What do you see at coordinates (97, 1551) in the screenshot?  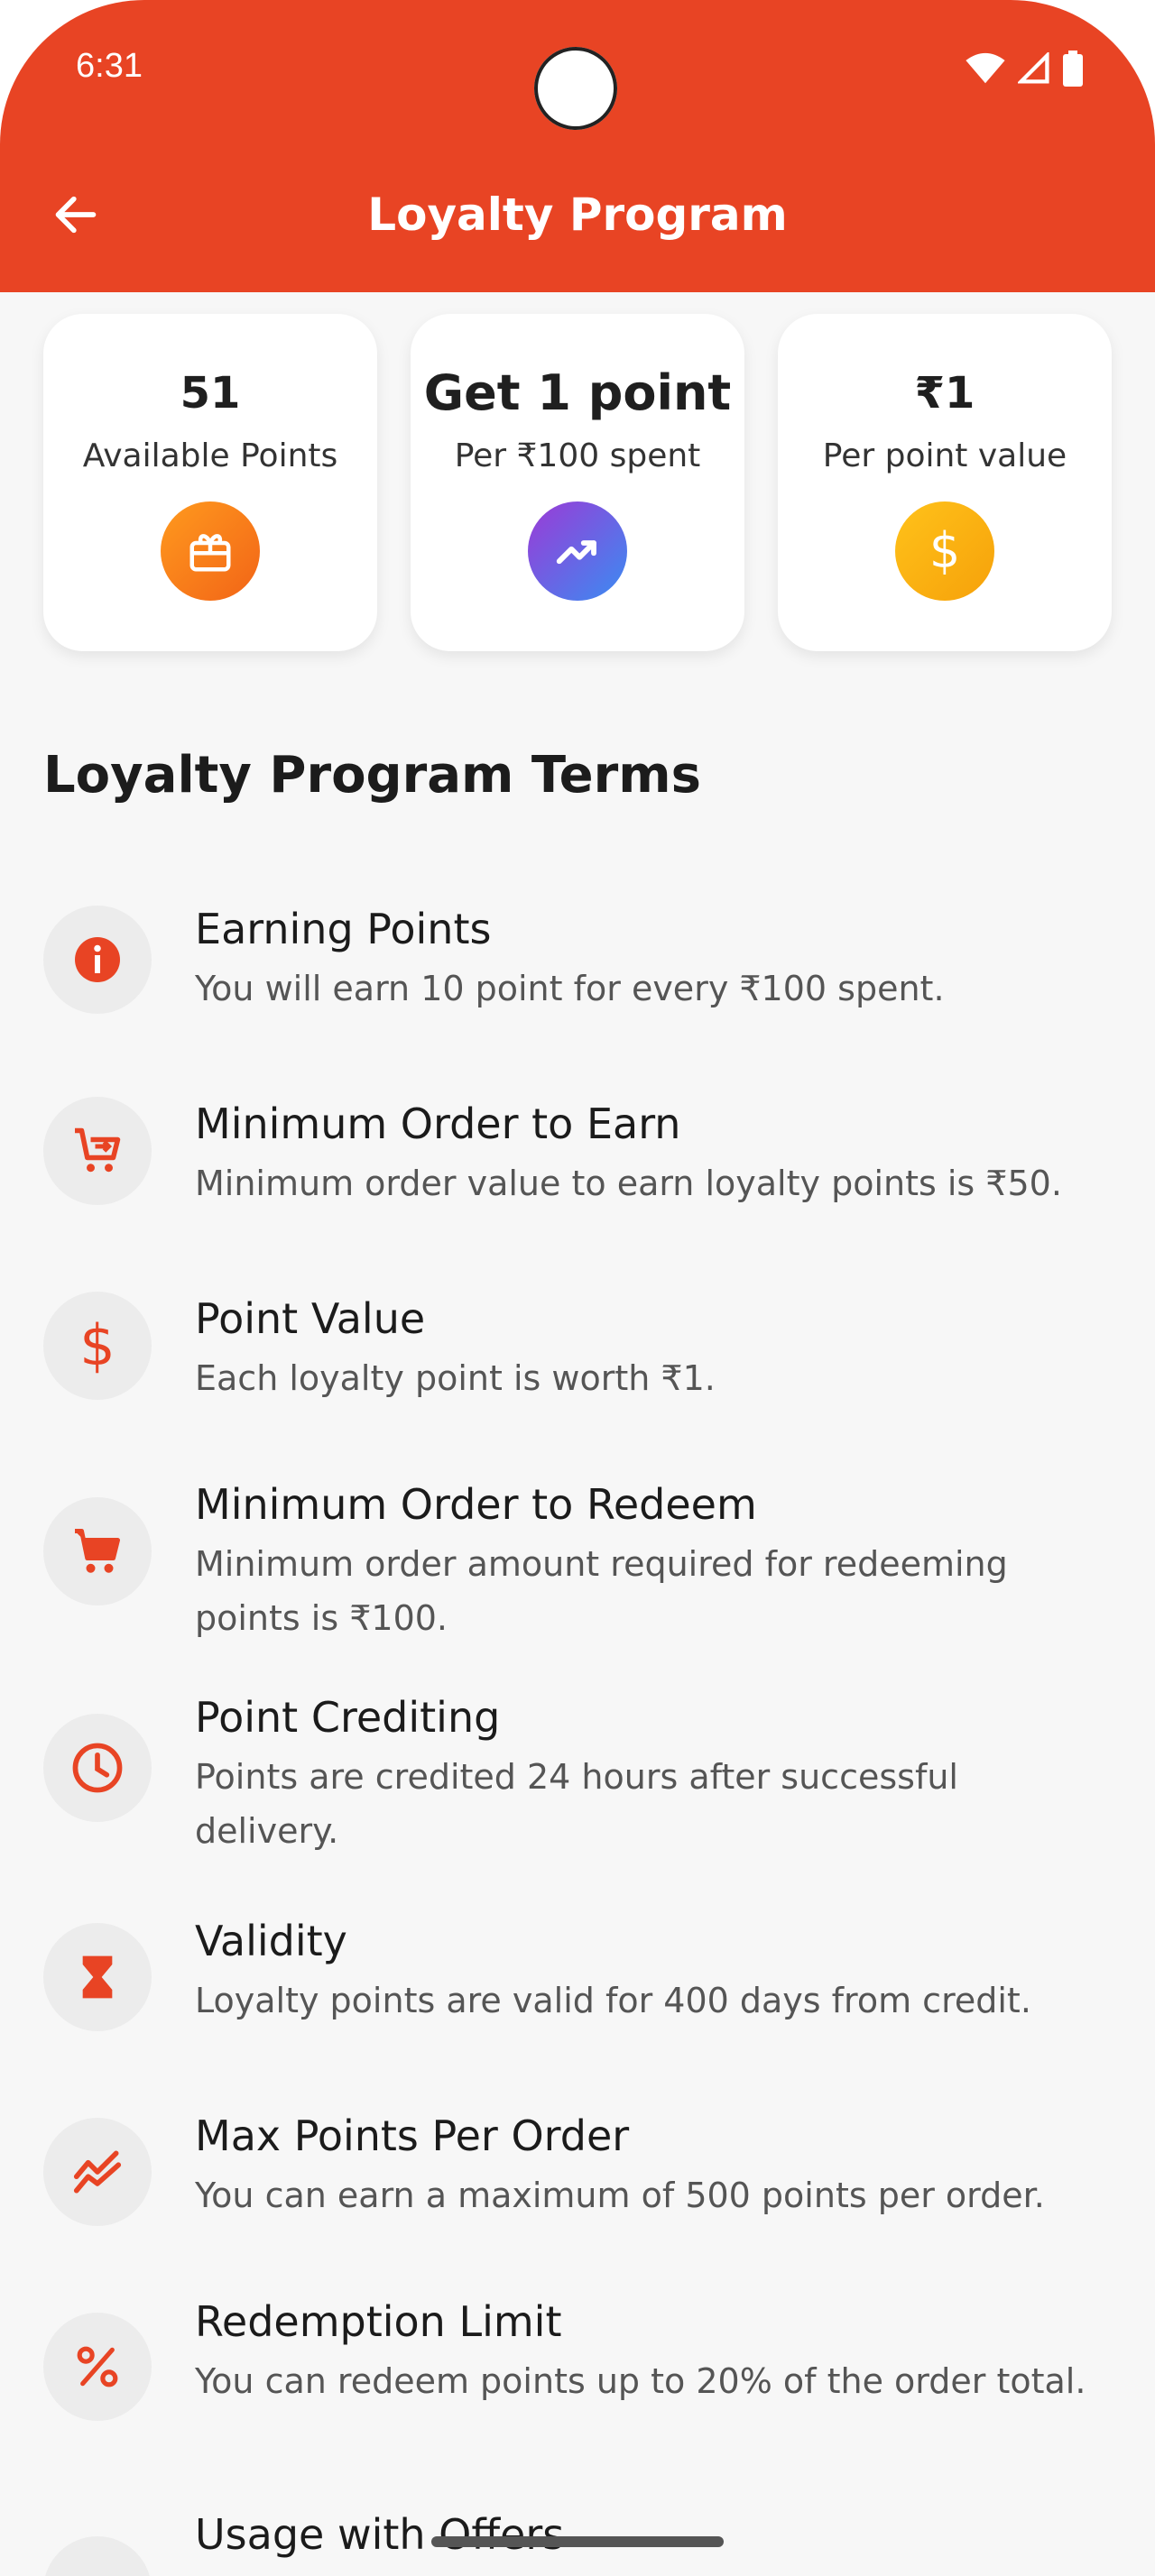 I see `cart-icon` at bounding box center [97, 1551].